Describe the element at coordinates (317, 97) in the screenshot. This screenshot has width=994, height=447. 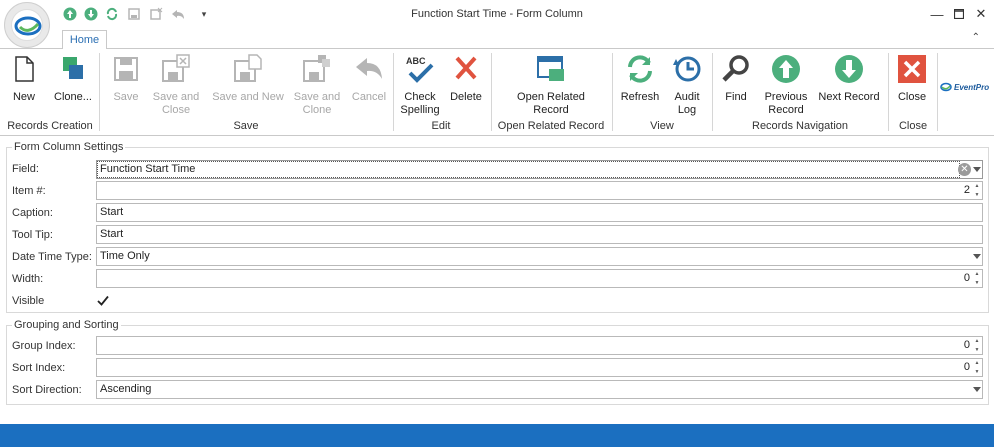
I see `save-clone-label-line1: Save and` at that location.